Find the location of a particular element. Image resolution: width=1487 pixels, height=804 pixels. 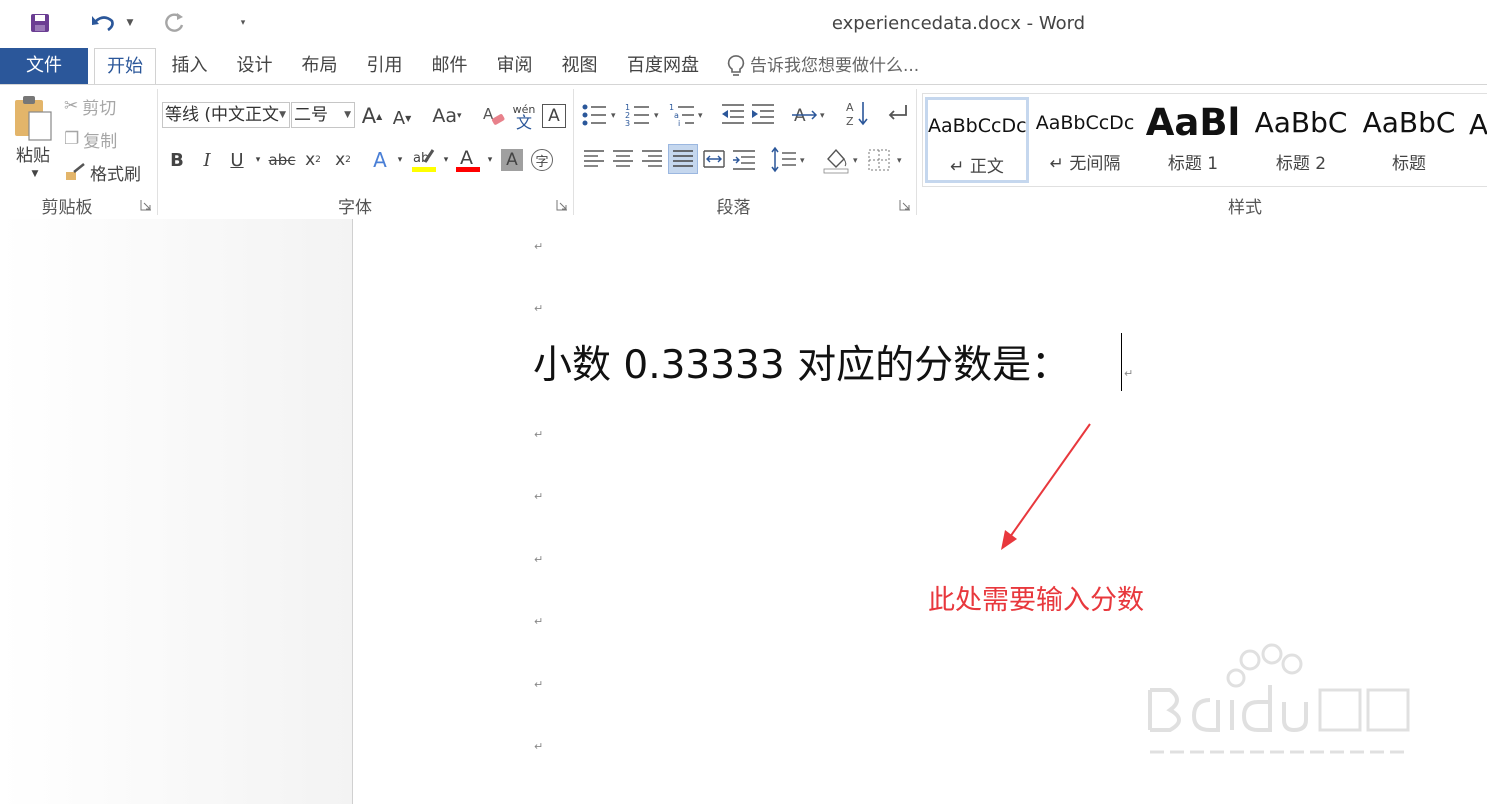

svg-text: A is located at coordinates (800, 116).